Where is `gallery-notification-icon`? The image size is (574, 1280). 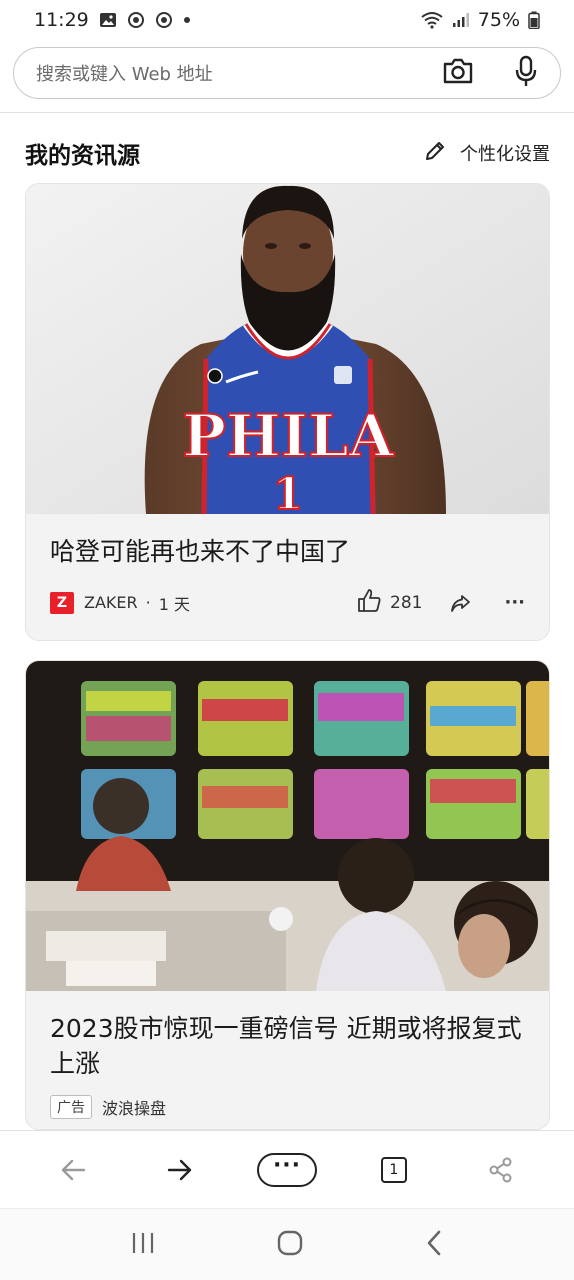 gallery-notification-icon is located at coordinates (108, 20).